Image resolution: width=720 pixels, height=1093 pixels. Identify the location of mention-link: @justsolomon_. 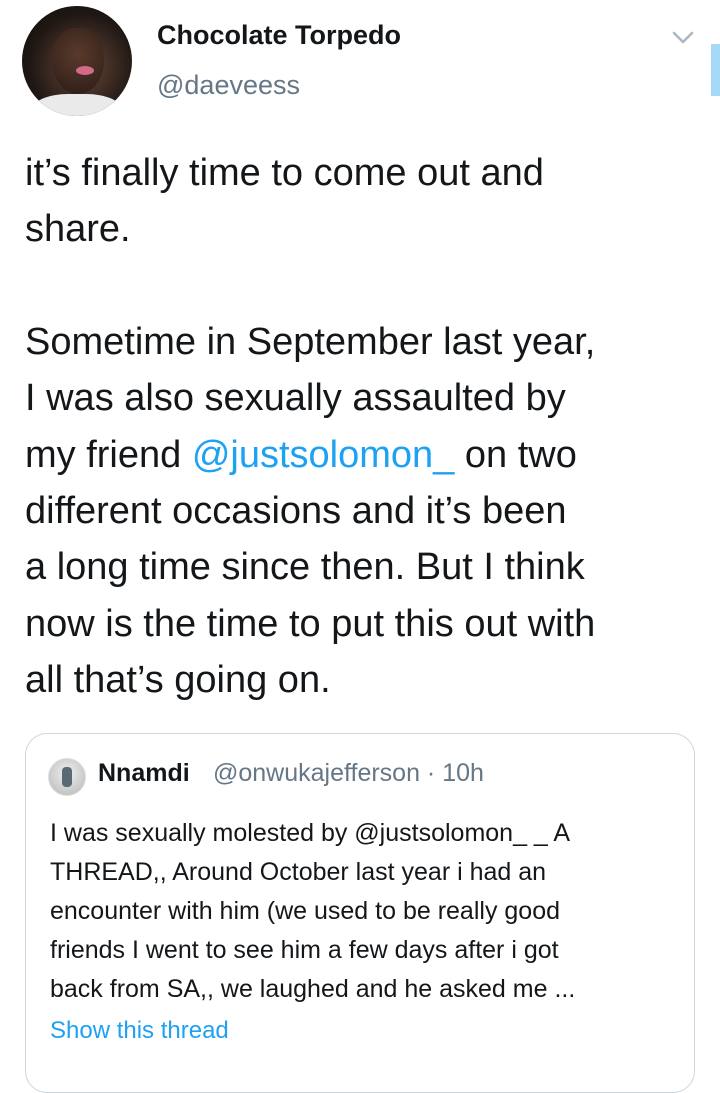
(323, 455).